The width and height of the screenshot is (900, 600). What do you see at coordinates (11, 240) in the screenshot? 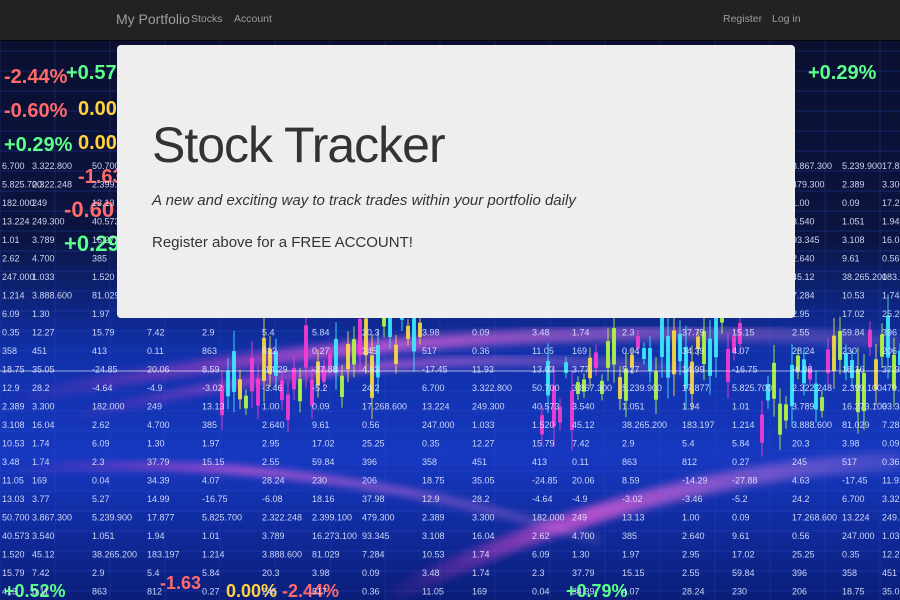
I see `svg-text: 1.01` at bounding box center [11, 240].